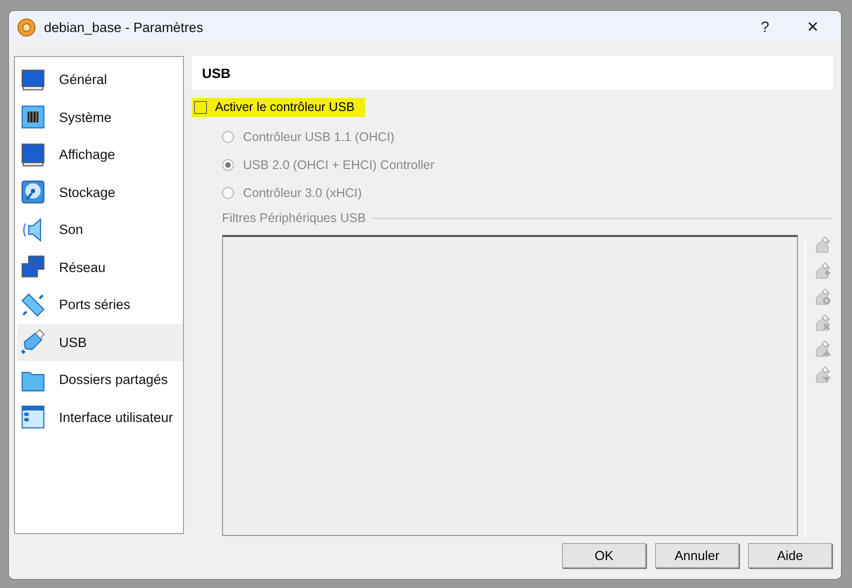 Image resolution: width=852 pixels, height=588 pixels. I want to click on enable-usb-checkbox: Activer le contrôleur USB, so click(278, 107).